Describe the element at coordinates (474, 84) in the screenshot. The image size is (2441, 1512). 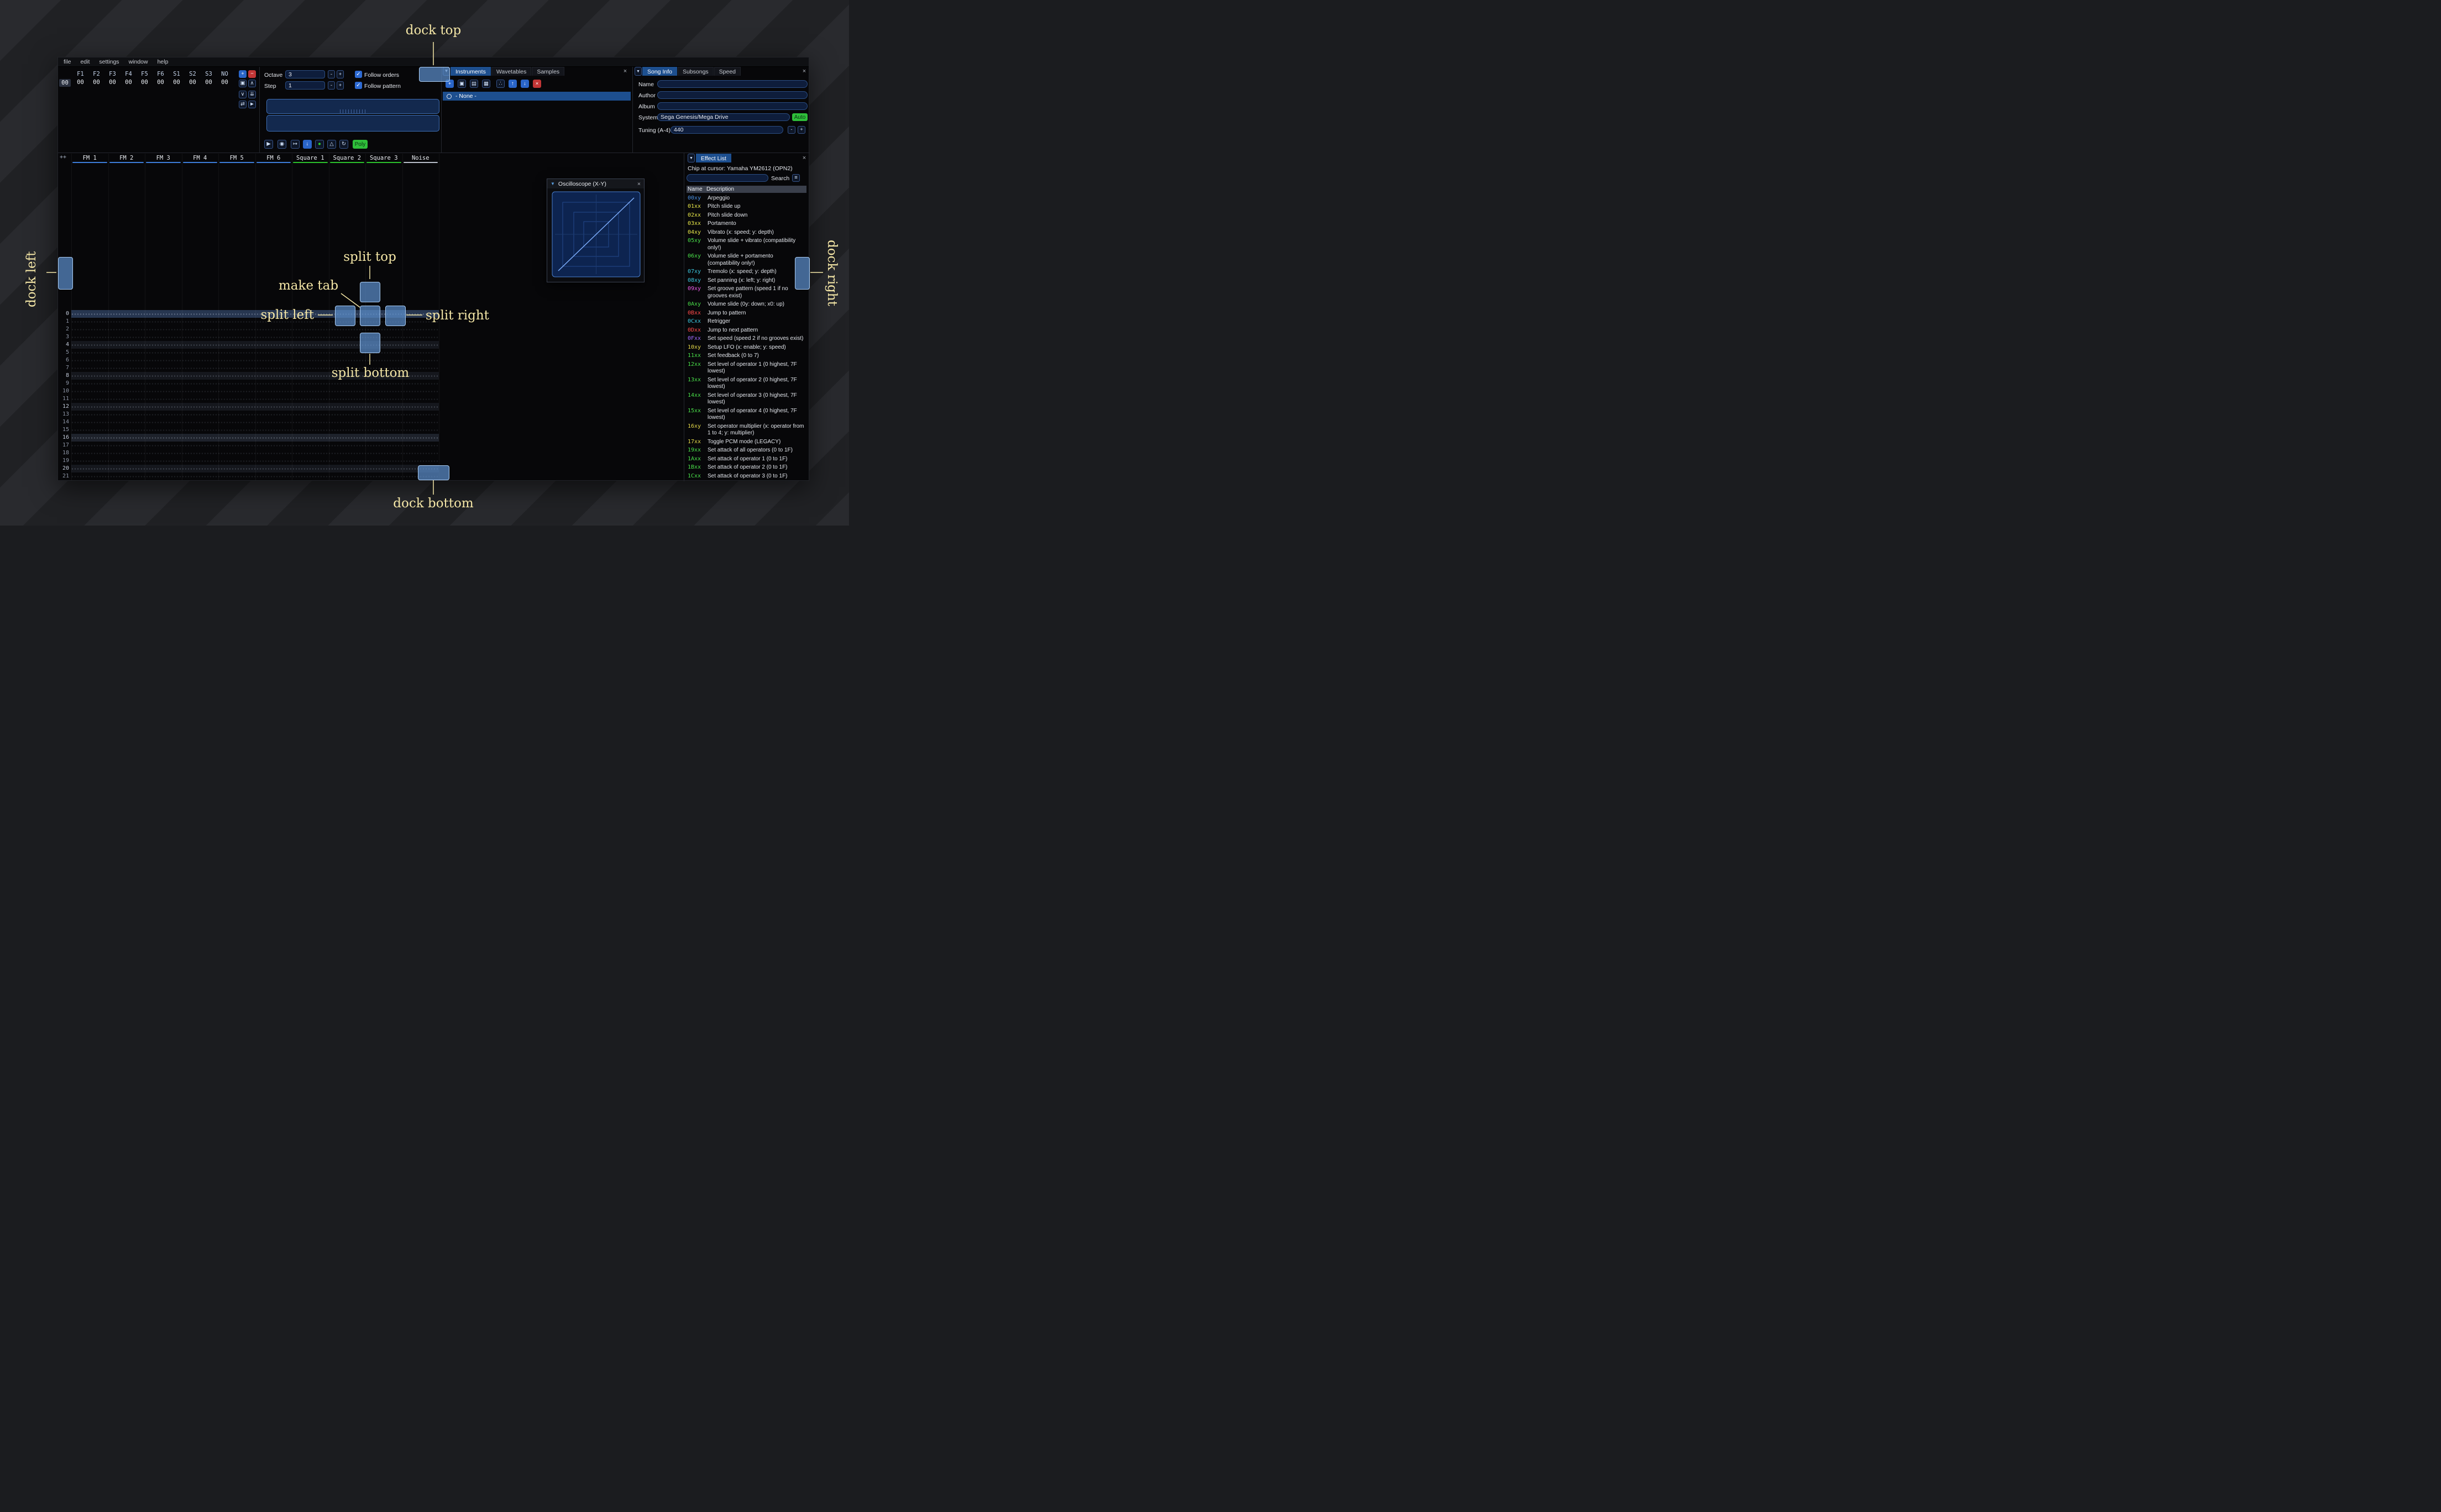
I see `open-instrument-button: ▤` at that location.